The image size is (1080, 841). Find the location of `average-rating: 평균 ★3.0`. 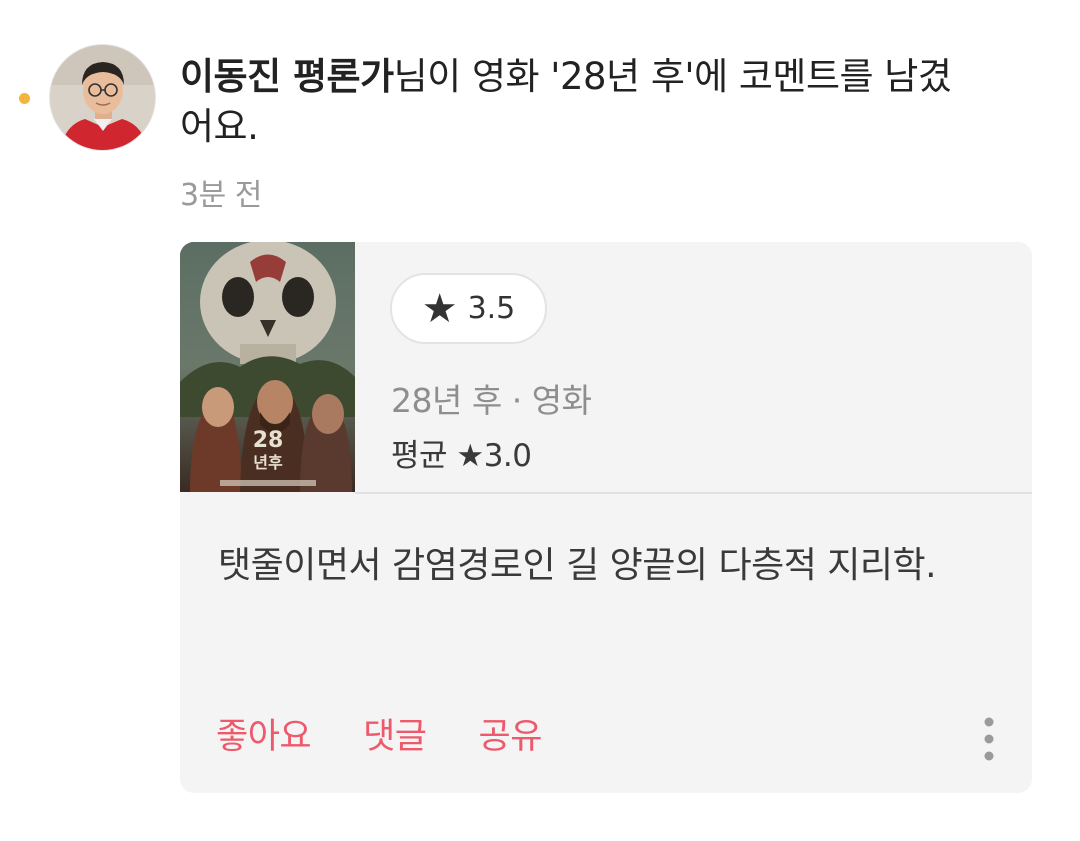

average-rating: 평균 ★3.0 is located at coordinates (461, 452).